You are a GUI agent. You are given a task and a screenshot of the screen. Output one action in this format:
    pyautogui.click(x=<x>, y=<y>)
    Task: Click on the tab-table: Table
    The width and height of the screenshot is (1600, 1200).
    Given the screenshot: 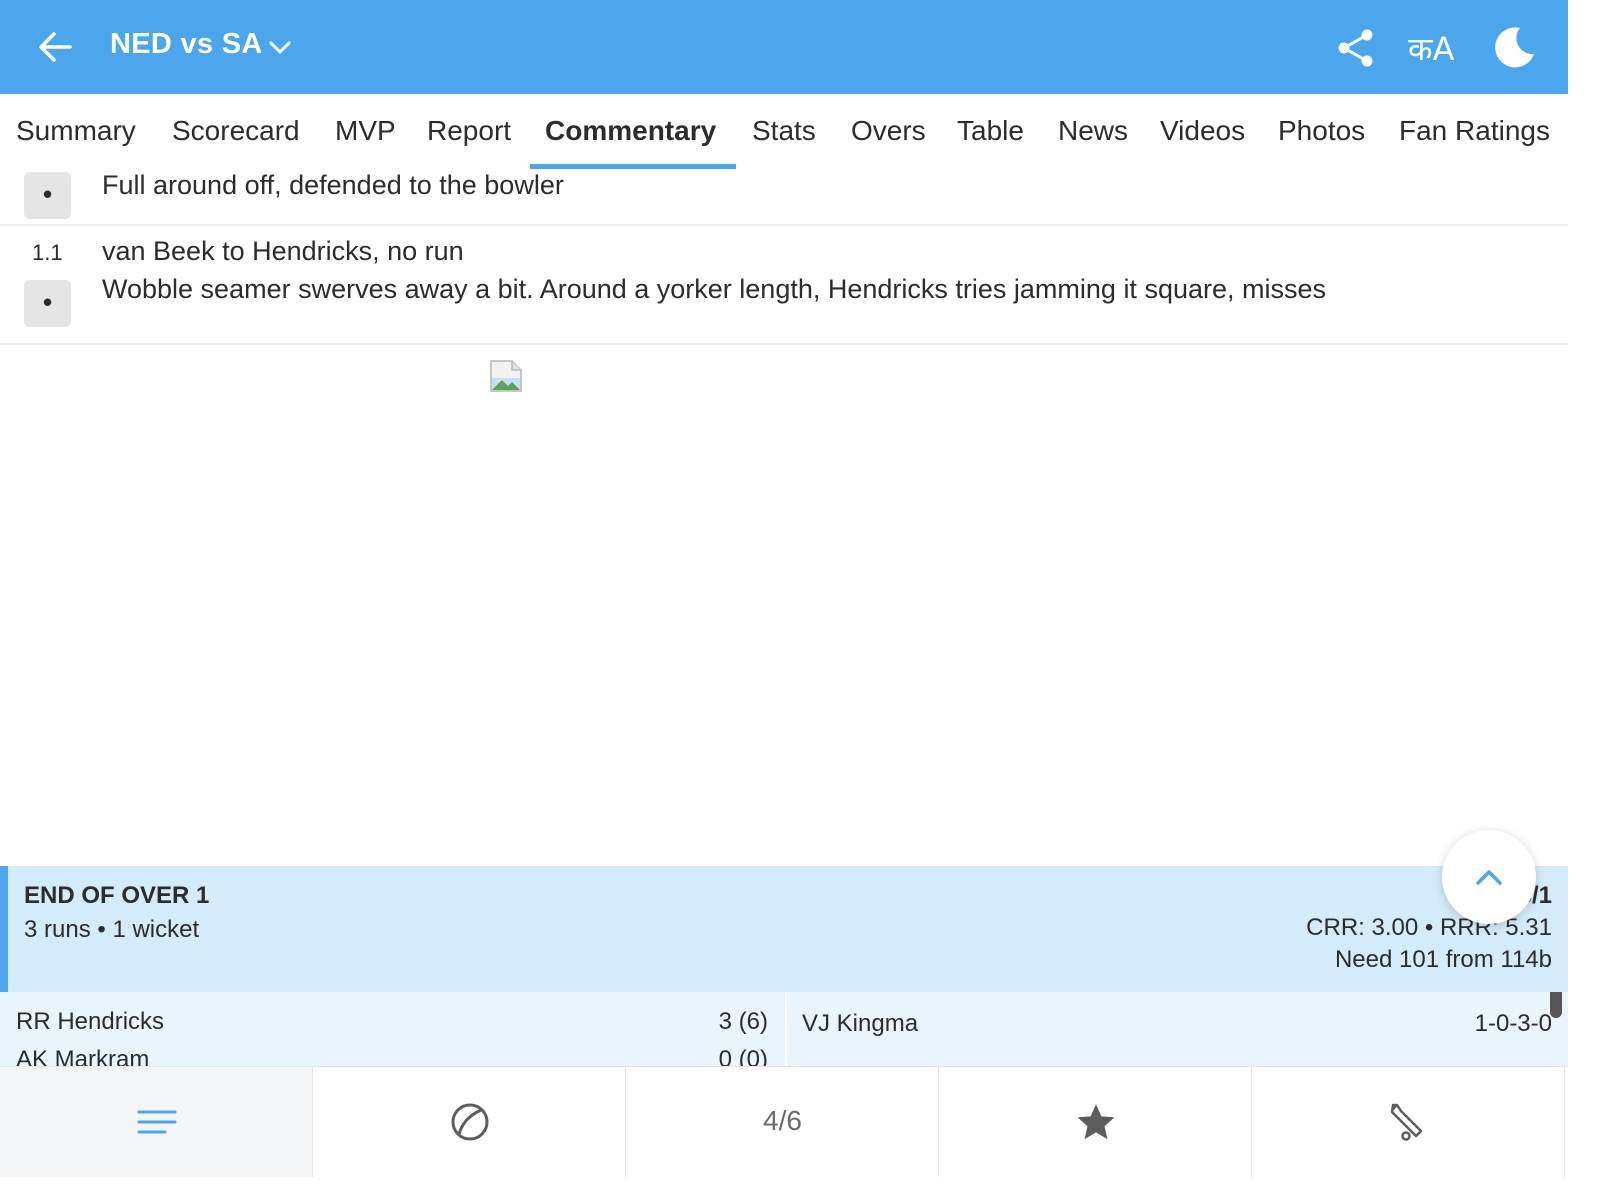 What is the action you would take?
    pyautogui.click(x=990, y=132)
    